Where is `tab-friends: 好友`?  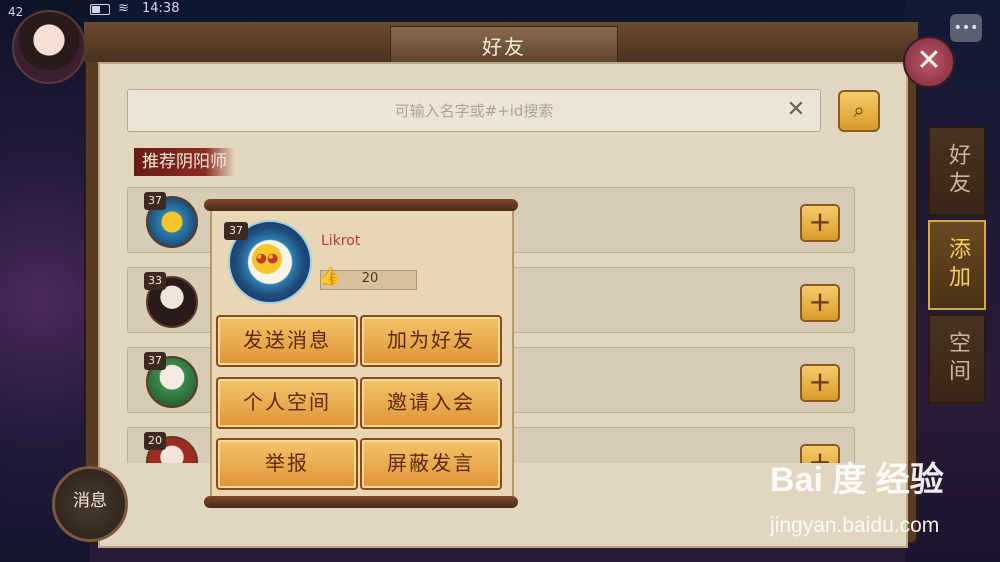
tab-friends: 好友 is located at coordinates (957, 171).